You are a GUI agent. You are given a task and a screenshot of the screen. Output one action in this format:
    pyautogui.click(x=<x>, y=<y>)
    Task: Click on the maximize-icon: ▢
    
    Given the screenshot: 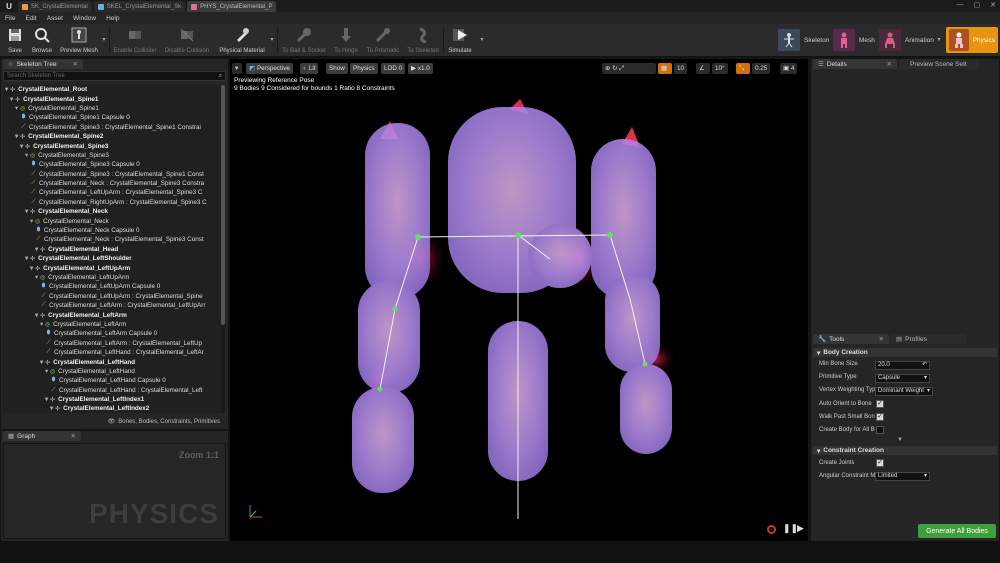 What is the action you would take?
    pyautogui.click(x=977, y=5)
    